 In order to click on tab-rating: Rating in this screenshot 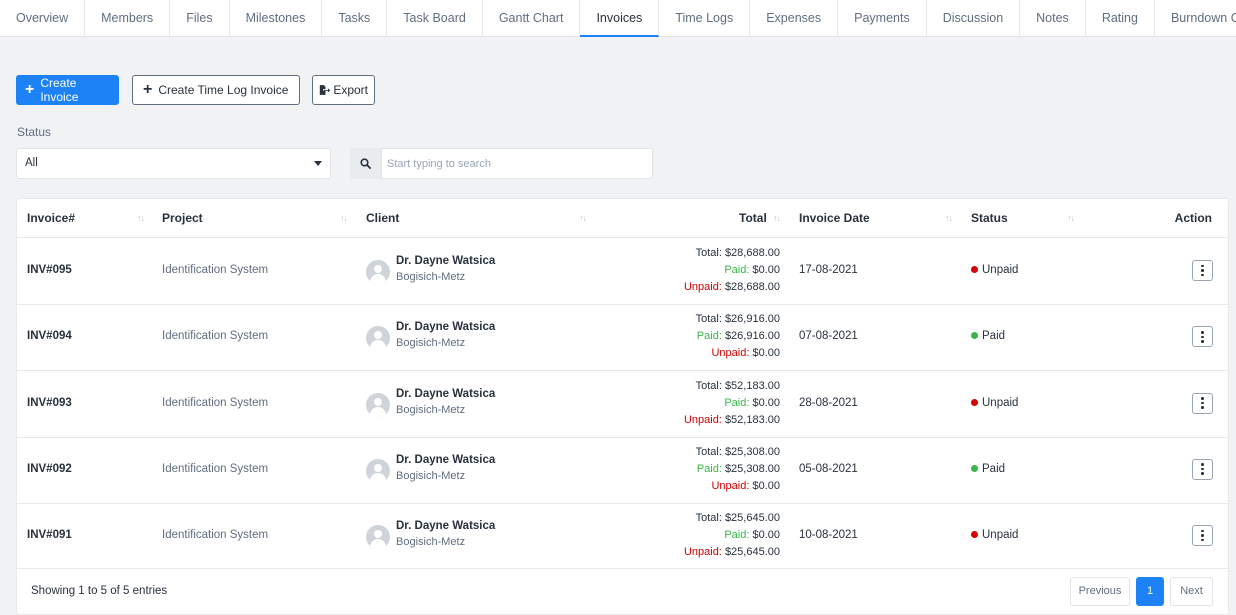, I will do `click(1120, 18)`.